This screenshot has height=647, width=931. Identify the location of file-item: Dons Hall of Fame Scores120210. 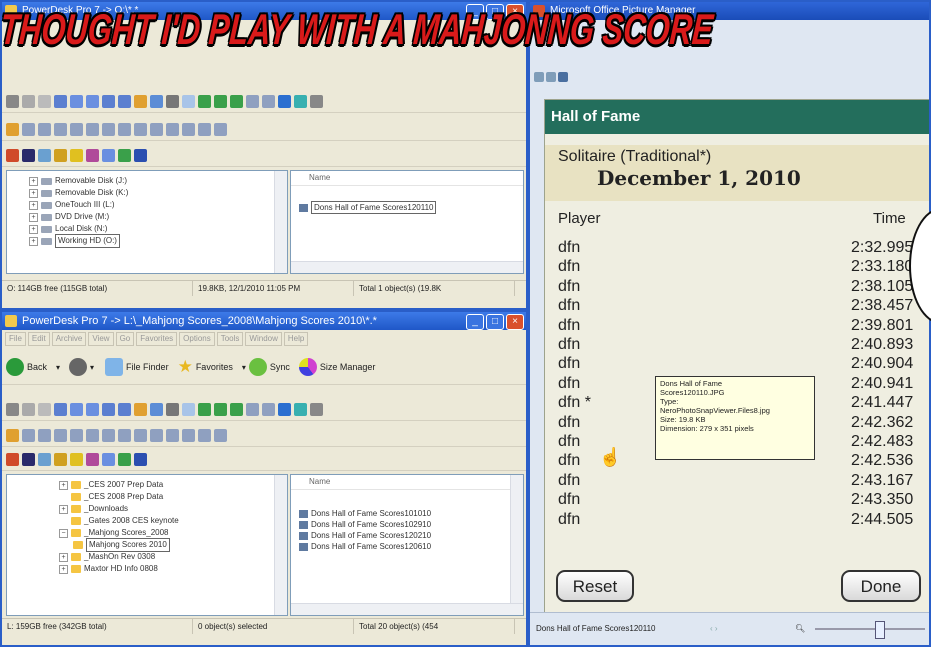
(411, 535).